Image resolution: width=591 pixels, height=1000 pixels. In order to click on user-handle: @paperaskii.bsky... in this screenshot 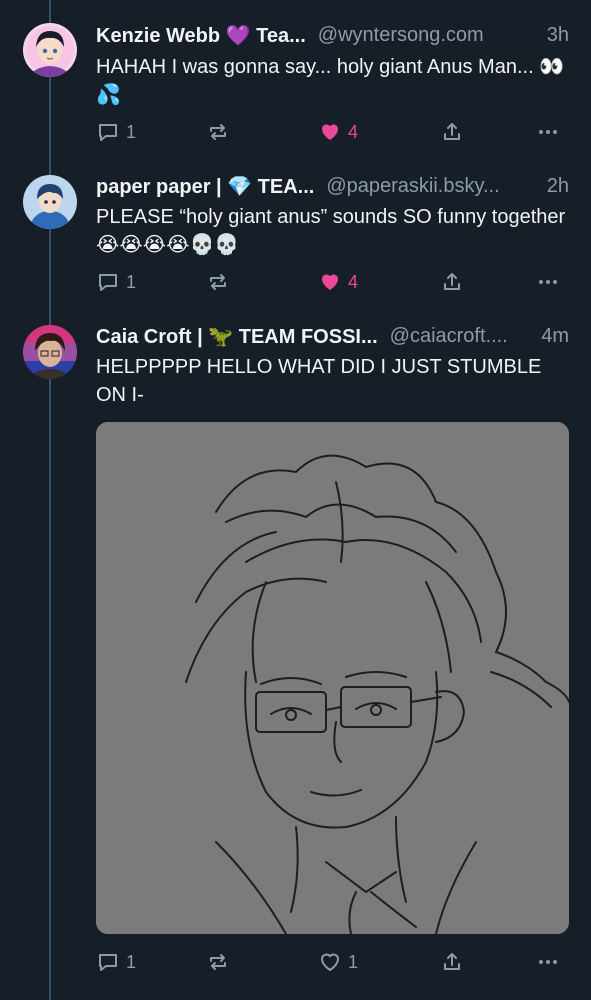, I will do `click(412, 186)`.